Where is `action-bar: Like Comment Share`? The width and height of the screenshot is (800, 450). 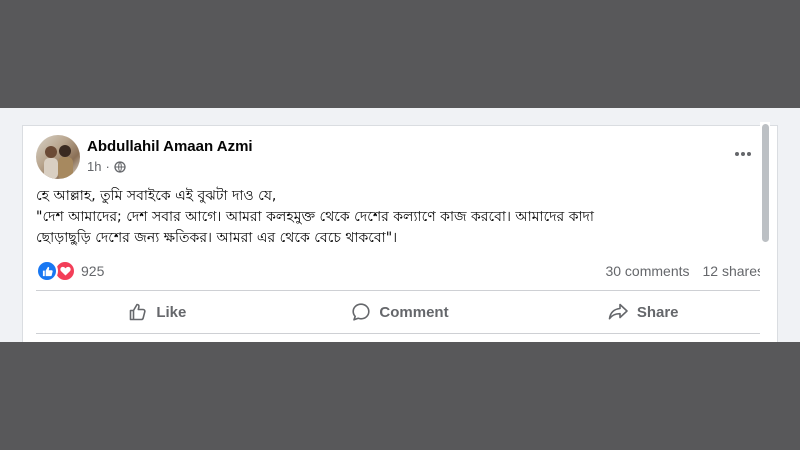 action-bar: Like Comment Share is located at coordinates (400, 312).